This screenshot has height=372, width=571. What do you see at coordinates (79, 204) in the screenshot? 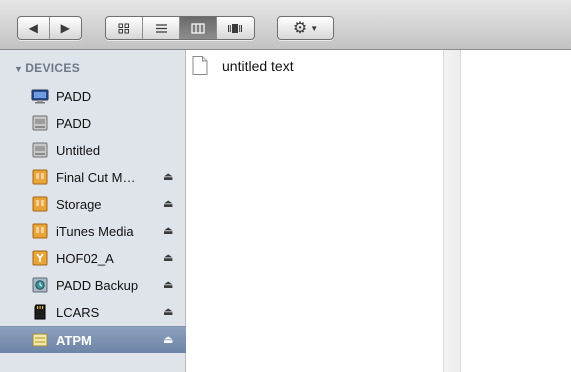
I see `sidebar-item-label: Storage` at bounding box center [79, 204].